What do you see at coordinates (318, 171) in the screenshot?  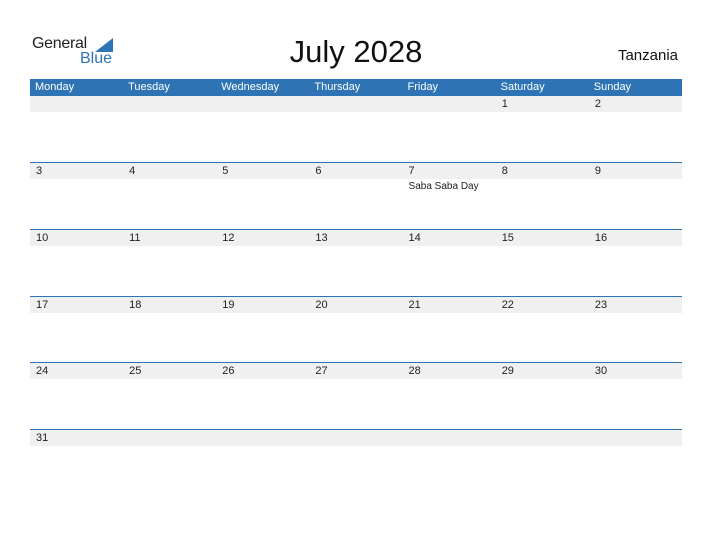 I see `day-number: 6` at bounding box center [318, 171].